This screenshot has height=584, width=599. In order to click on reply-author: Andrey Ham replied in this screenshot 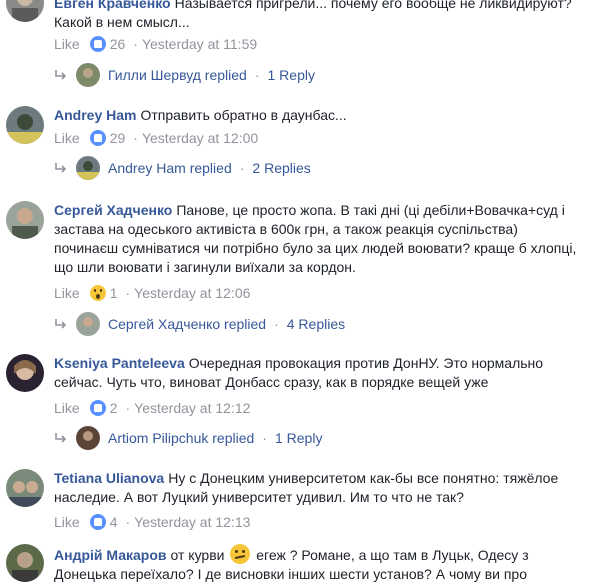, I will do `click(170, 168)`.